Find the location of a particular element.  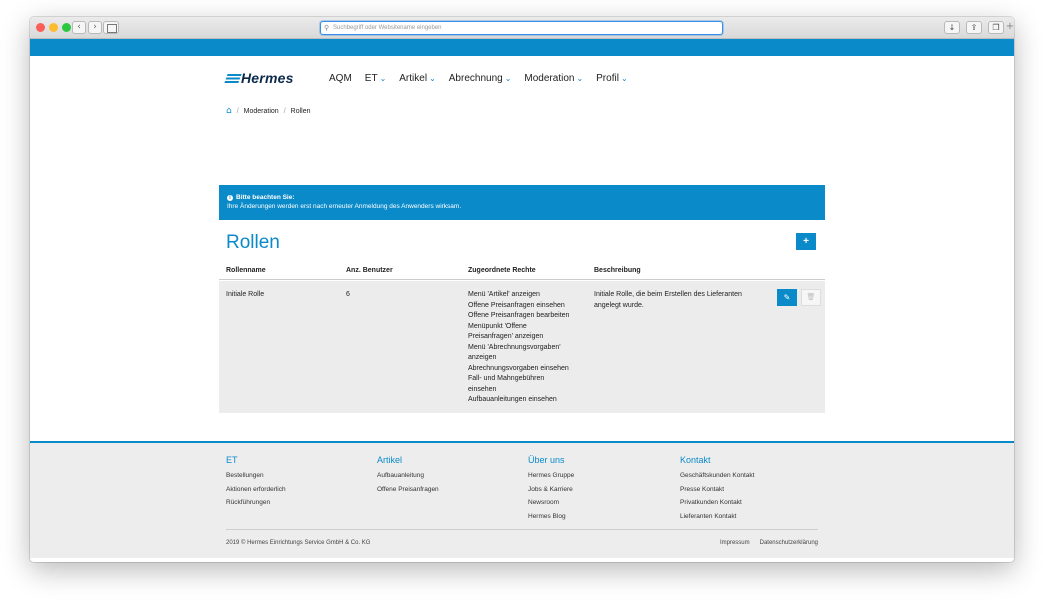

back-button: ‹ is located at coordinates (79, 27).